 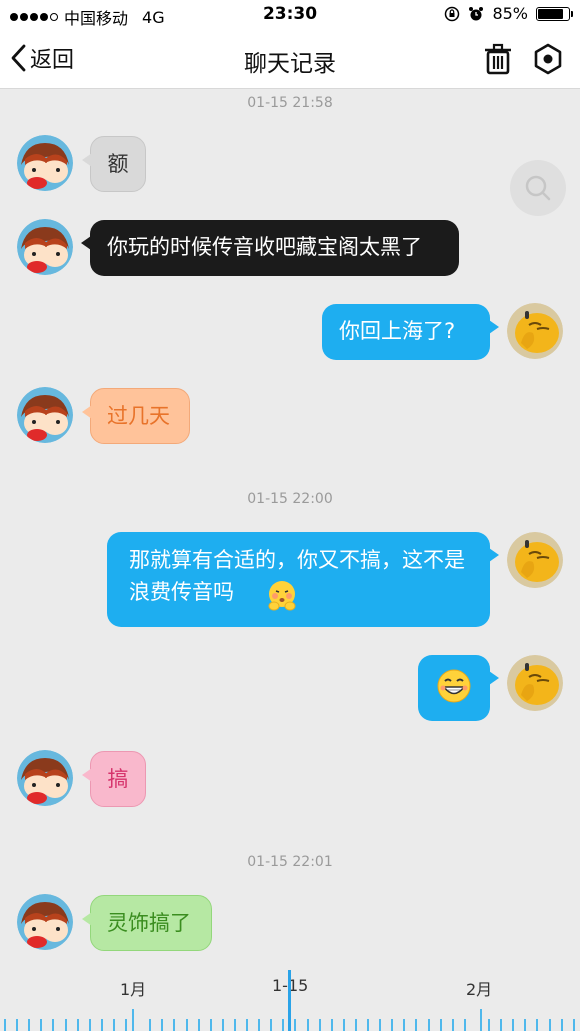 I want to click on blush-emoji-icon, so click(x=282, y=596).